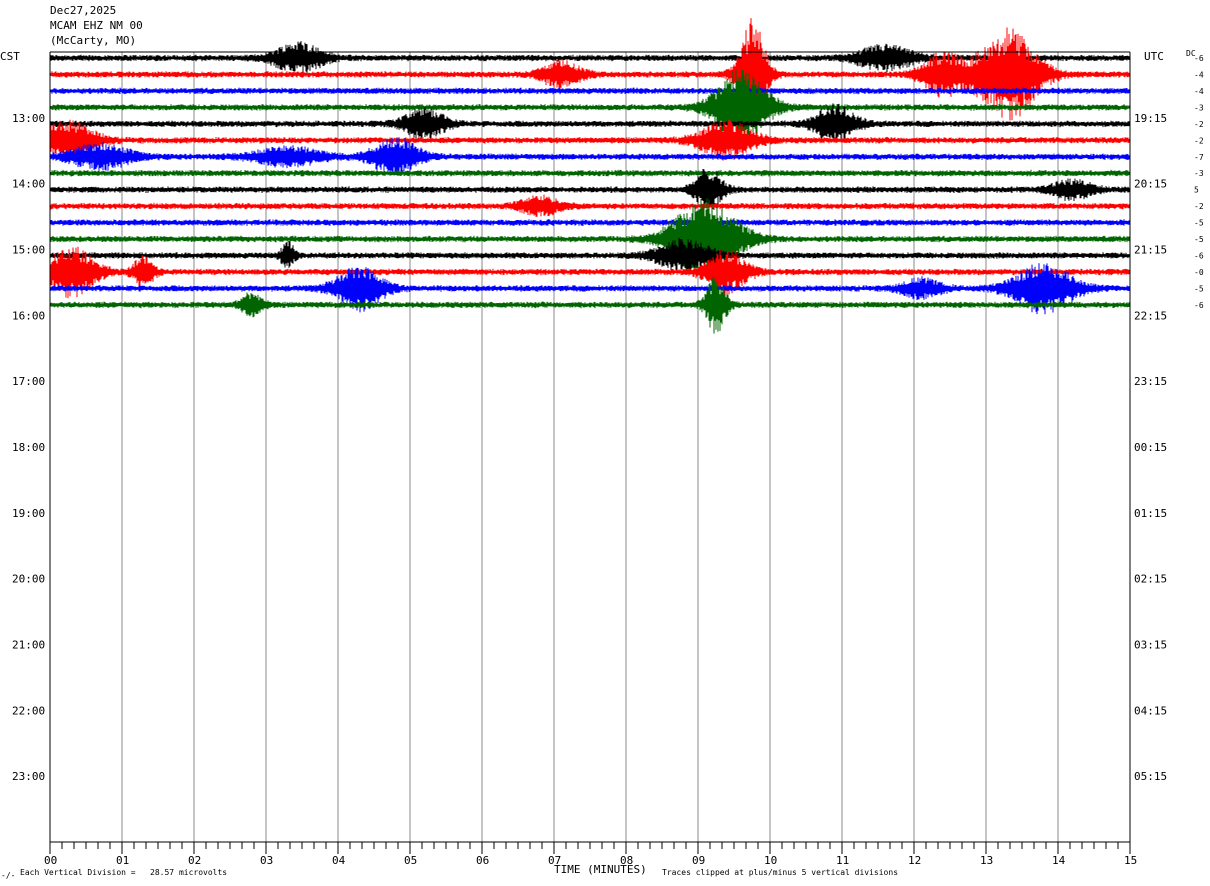 Image resolution: width=1210 pixels, height=886 pixels. Describe the element at coordinates (1150, 250) in the screenshot. I see `right-hour-label: 21:15` at that location.